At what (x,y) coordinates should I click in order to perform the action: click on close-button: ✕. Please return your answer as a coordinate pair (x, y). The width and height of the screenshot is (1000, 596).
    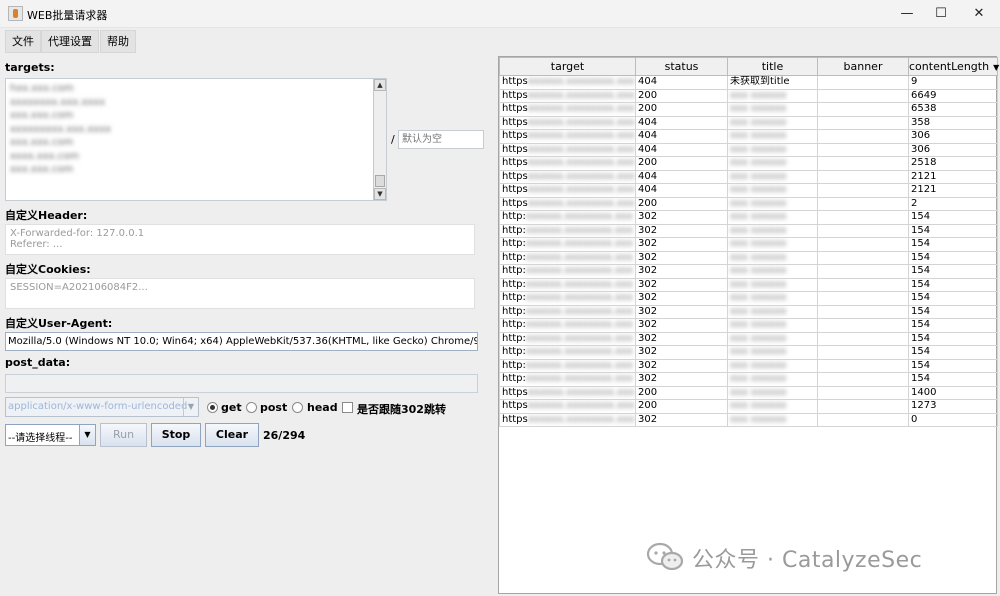
    Looking at the image, I should click on (978, 14).